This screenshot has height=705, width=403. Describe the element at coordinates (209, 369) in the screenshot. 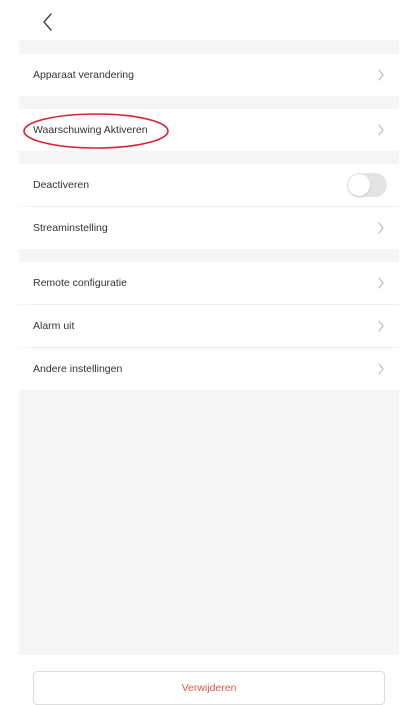

I see `settings-item-andere-instellingen: Andere instellingen` at that location.